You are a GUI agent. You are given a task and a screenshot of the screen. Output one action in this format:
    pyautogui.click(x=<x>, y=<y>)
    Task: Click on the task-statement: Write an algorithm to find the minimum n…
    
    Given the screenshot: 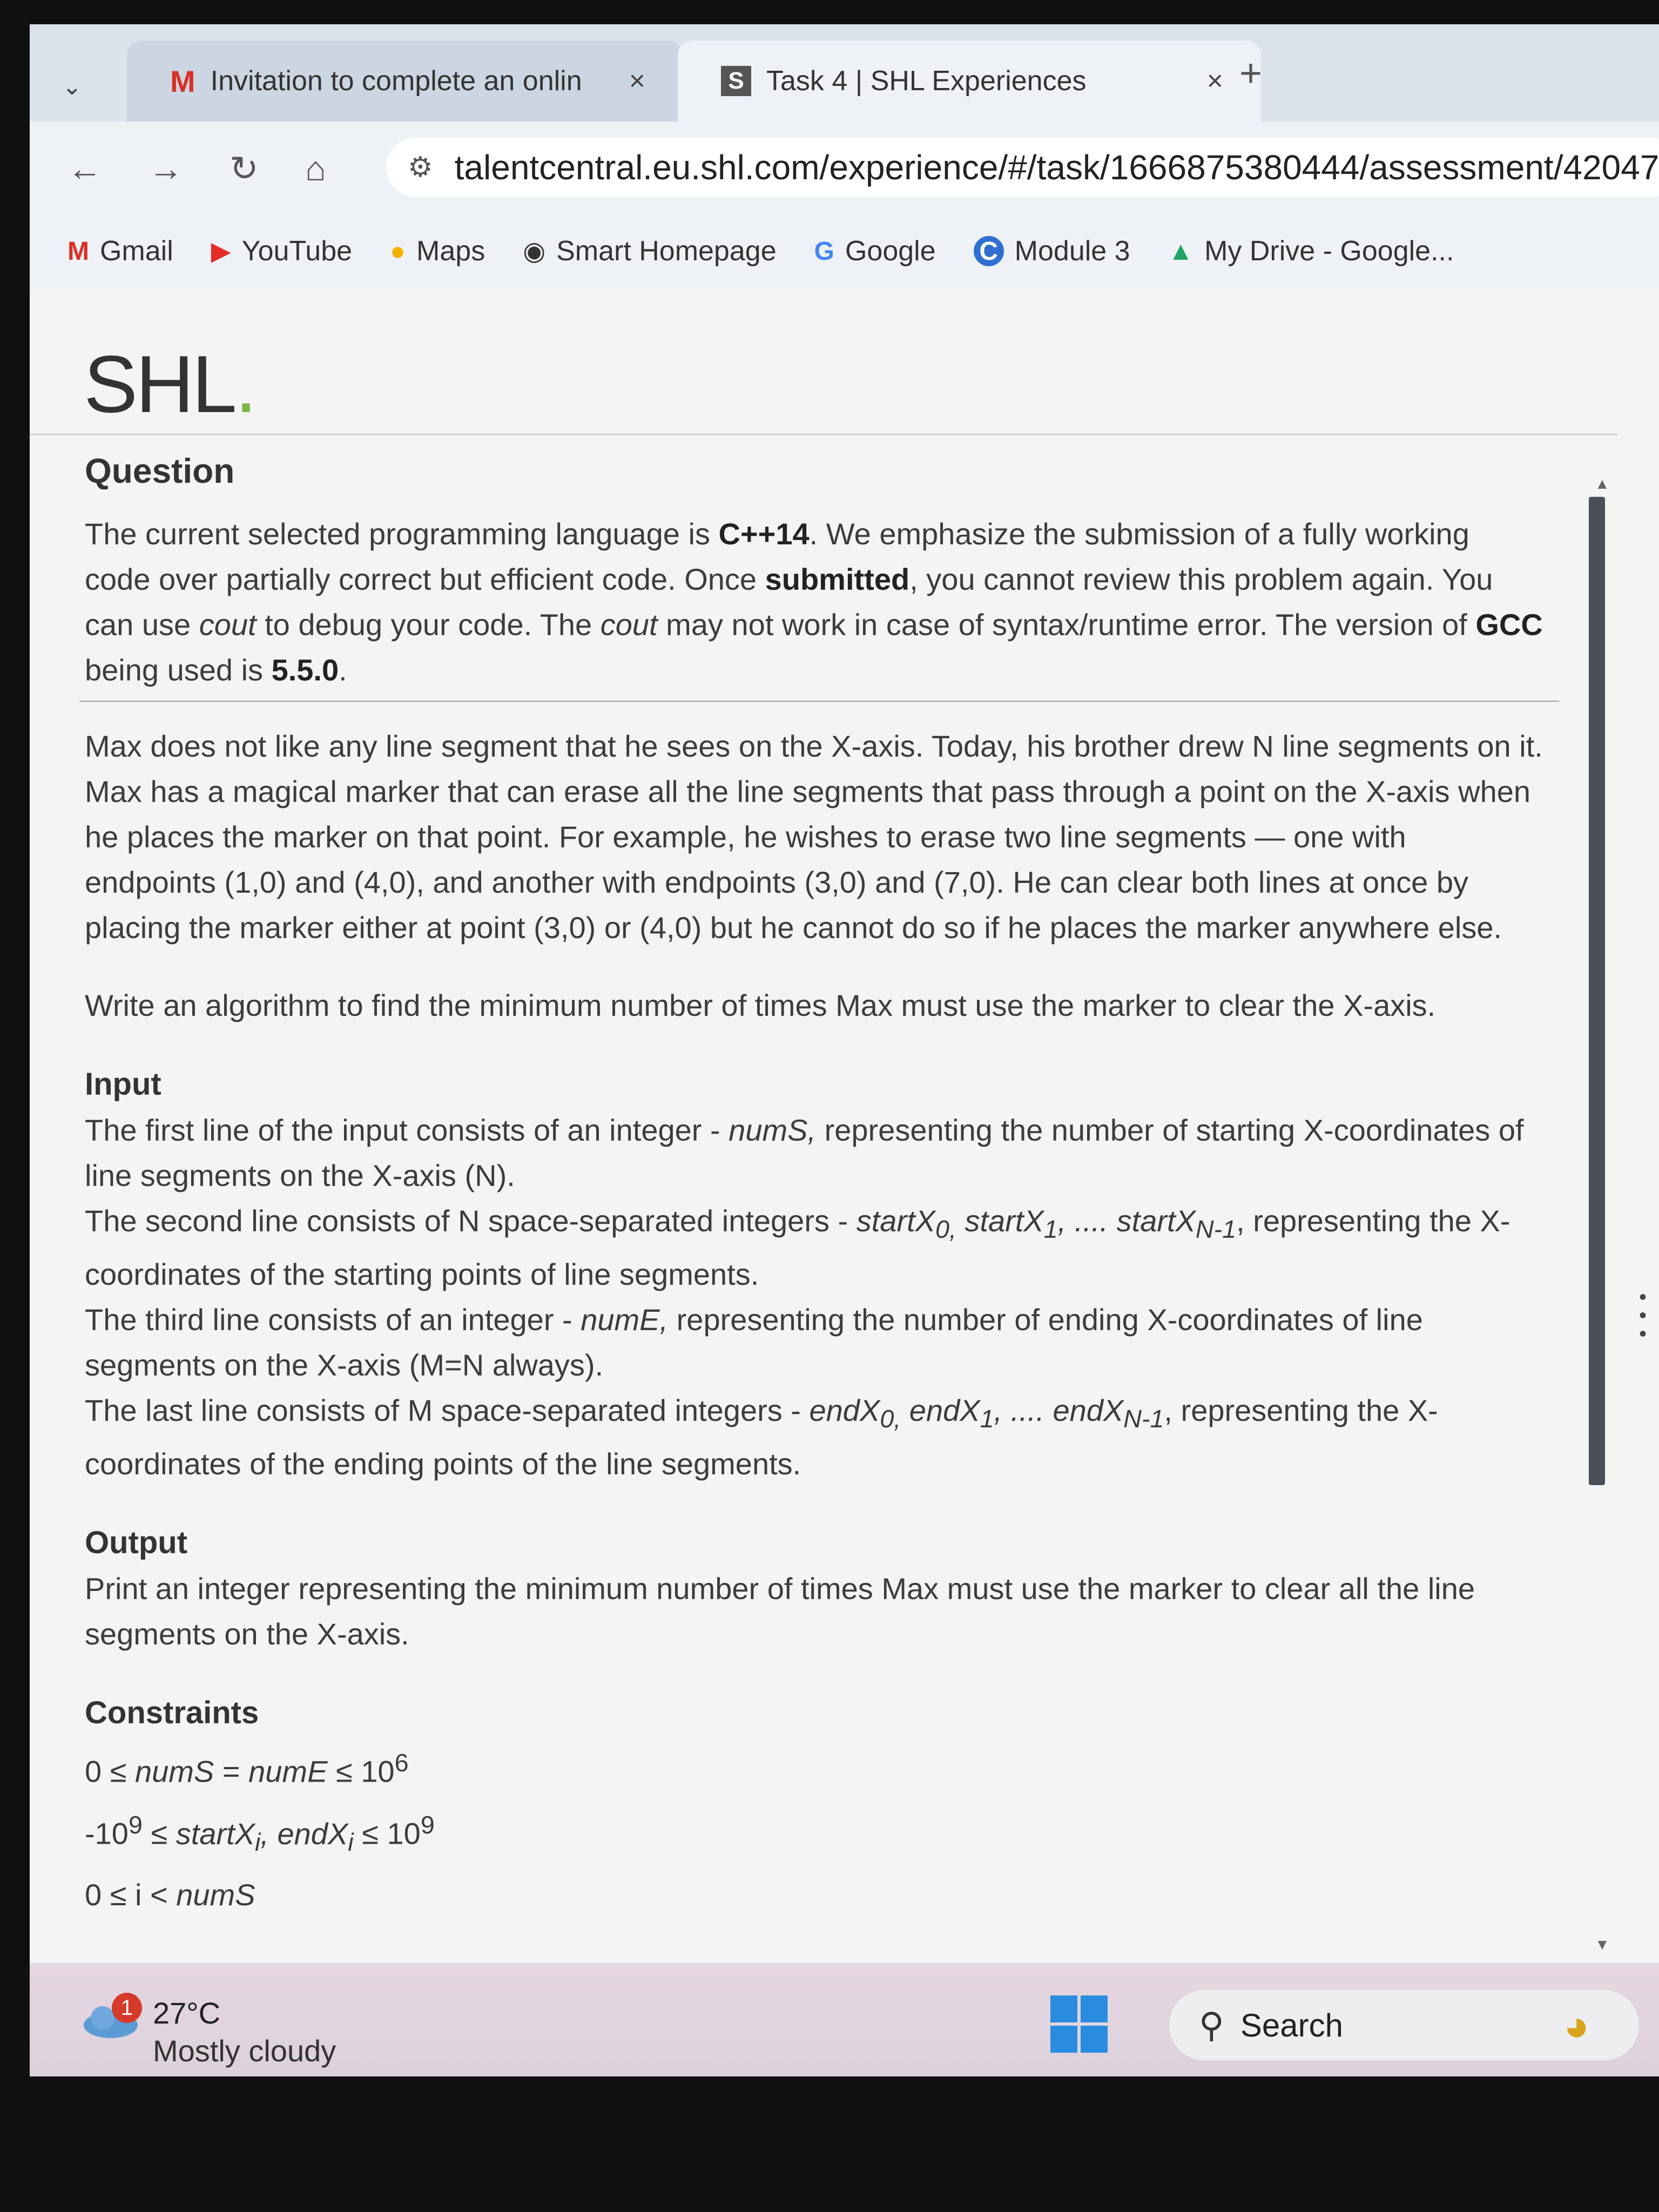 What is the action you would take?
    pyautogui.click(x=760, y=1005)
    